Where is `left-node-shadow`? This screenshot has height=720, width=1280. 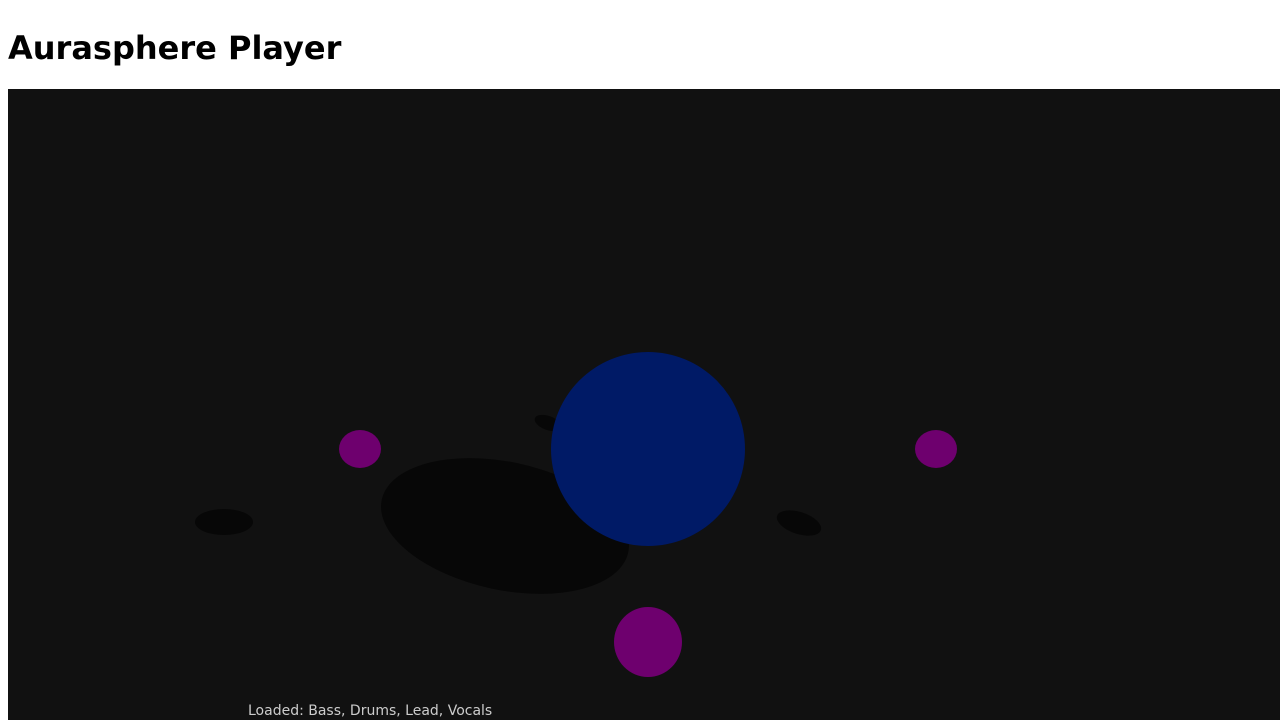
left-node-shadow is located at coordinates (224, 522).